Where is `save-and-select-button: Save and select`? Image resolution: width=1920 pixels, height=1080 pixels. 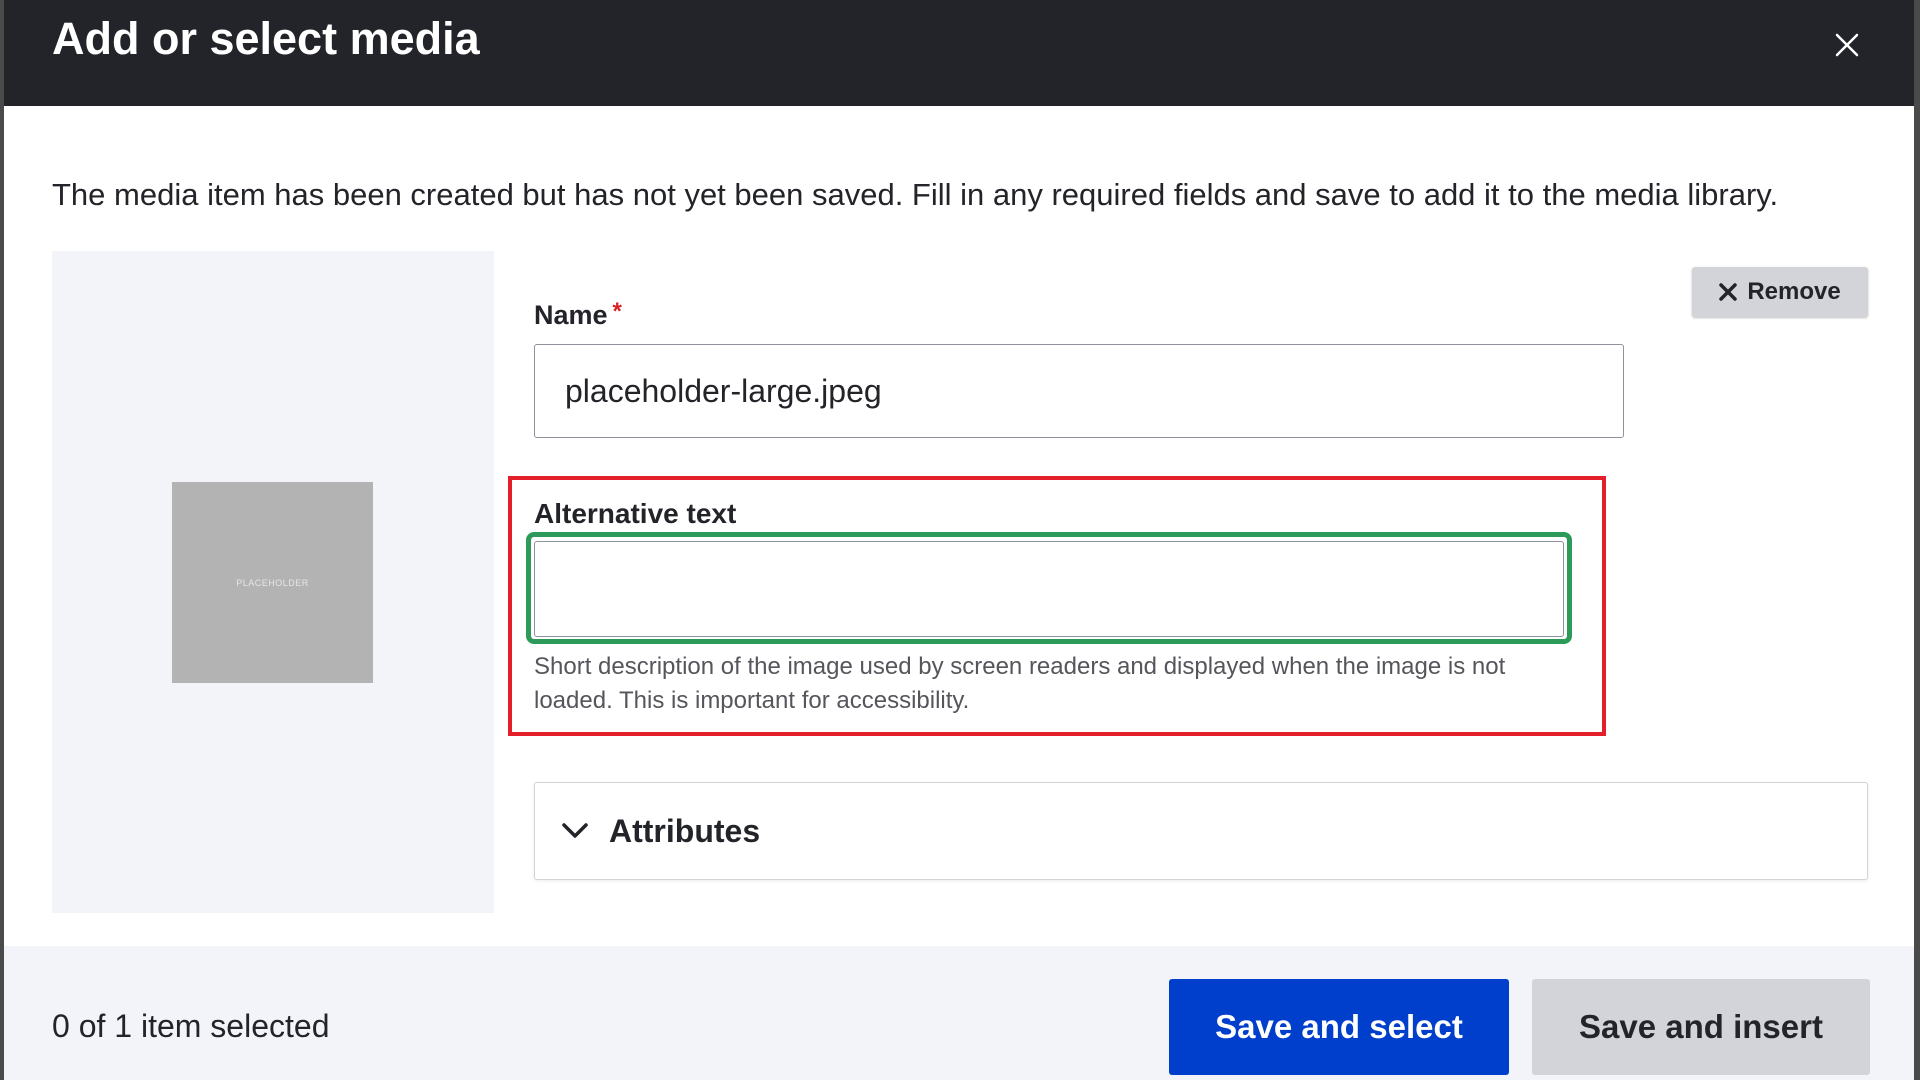
save-and-select-button: Save and select is located at coordinates (1339, 1027).